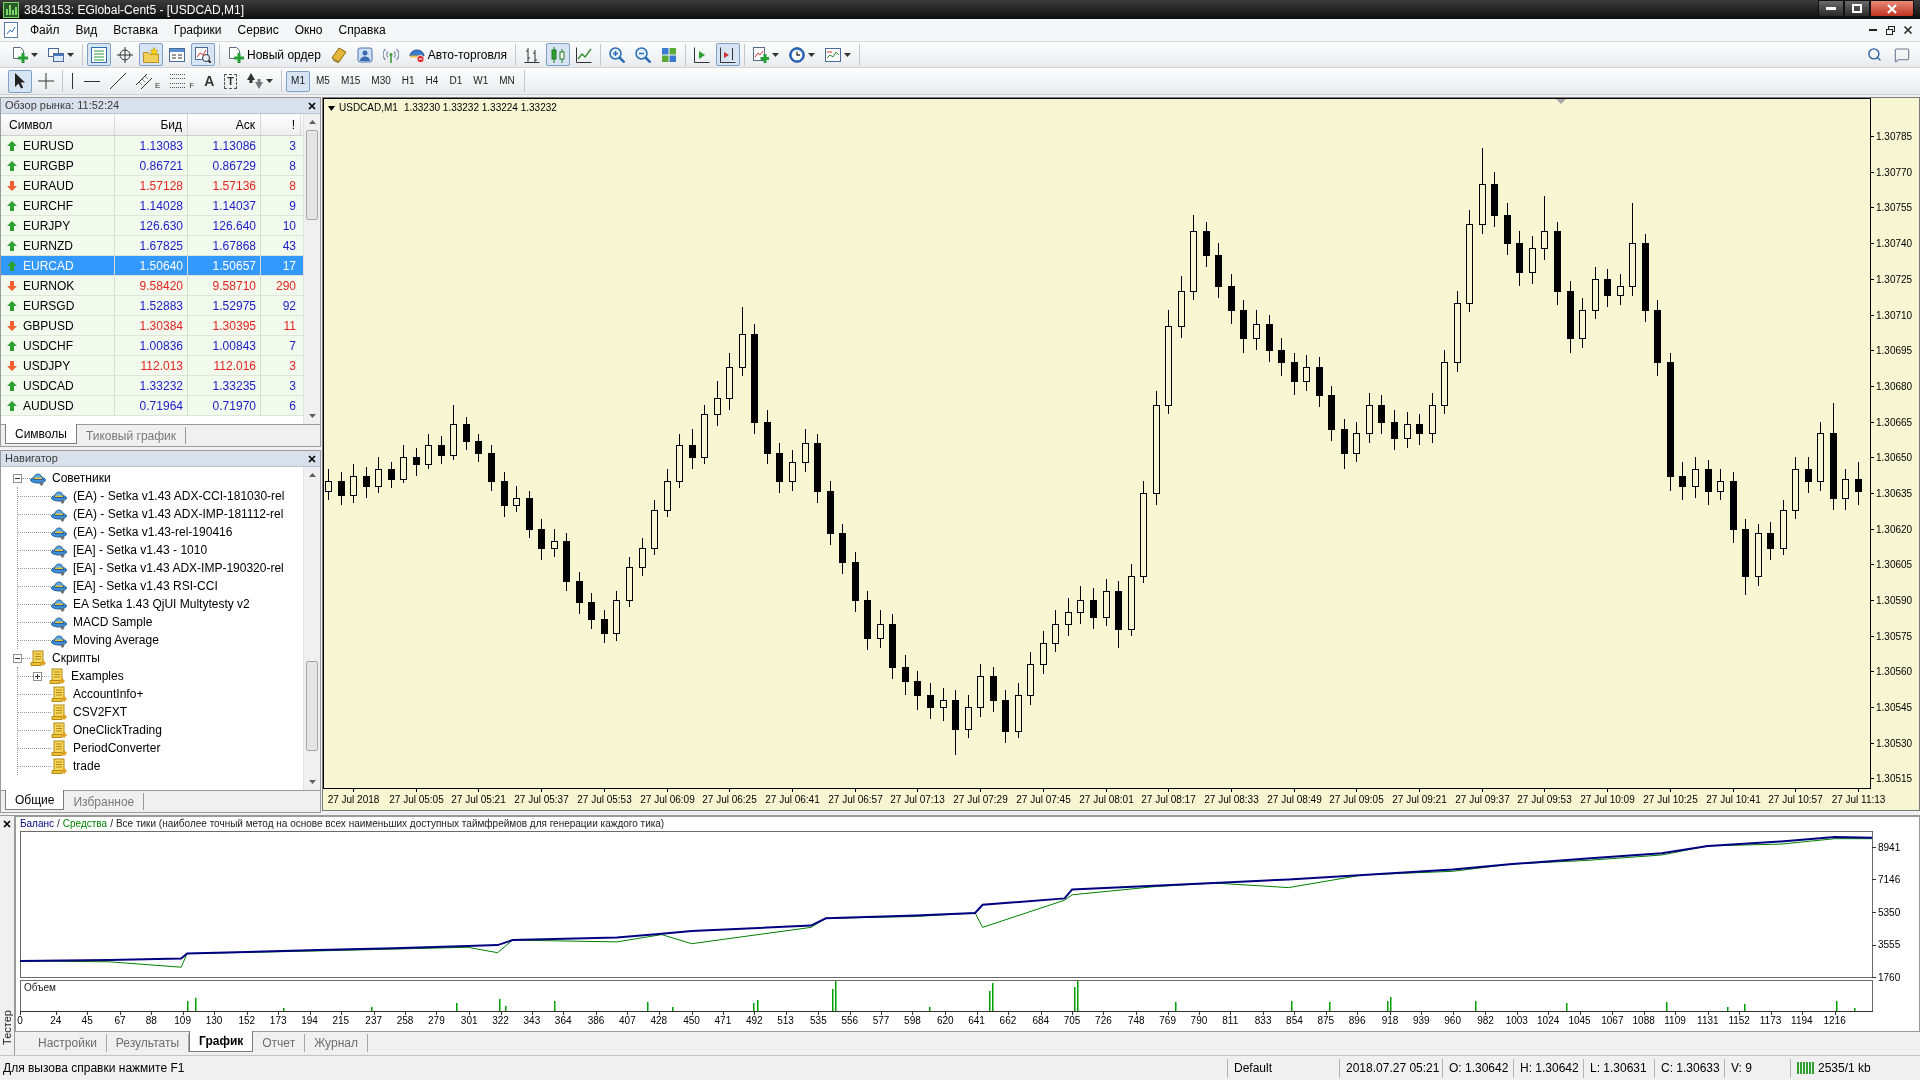 This screenshot has width=1920, height=1080. I want to click on timeframe-button: M15, so click(350, 81).